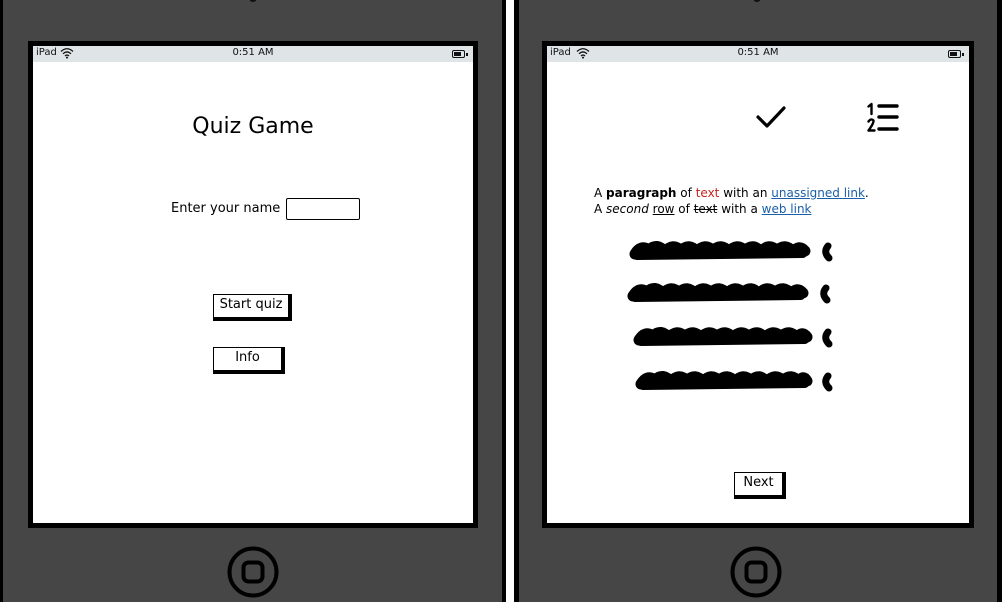 The height and width of the screenshot is (602, 1002). Describe the element at coordinates (787, 209) in the screenshot. I see `web-link: web link` at that location.